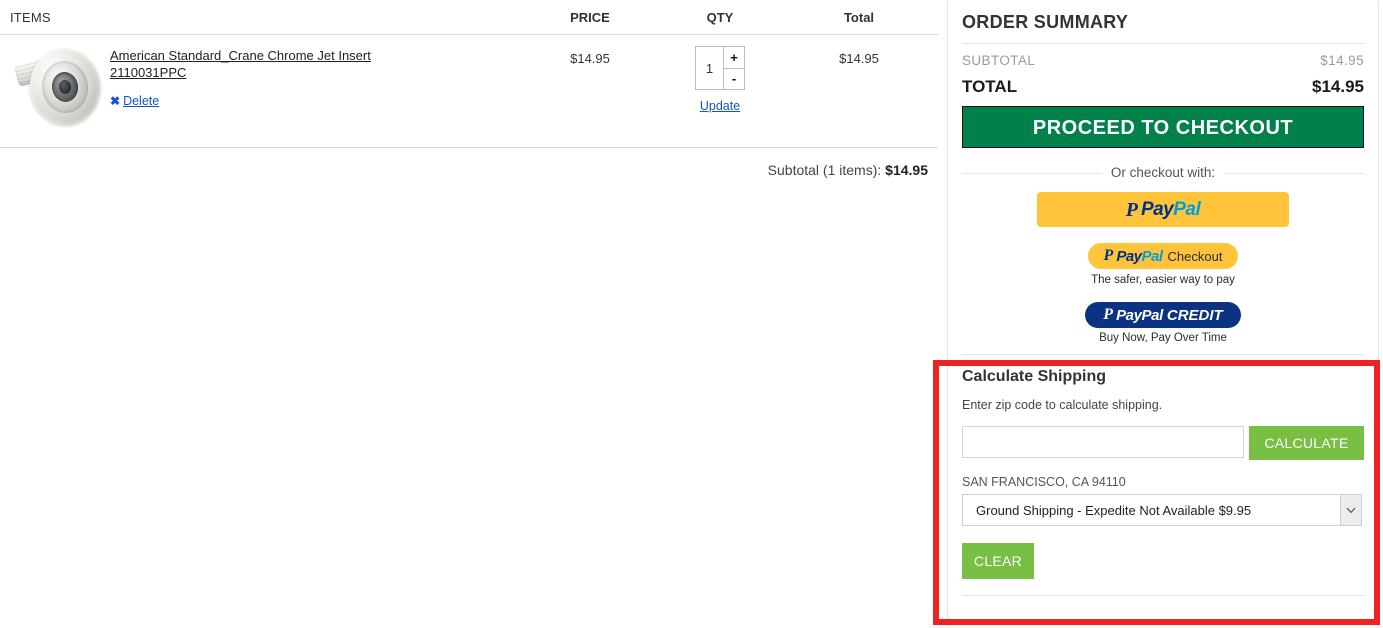 The height and width of the screenshot is (628, 1383). I want to click on summary-subtotal-row: SUBTOTAL $14.95, so click(1163, 59).